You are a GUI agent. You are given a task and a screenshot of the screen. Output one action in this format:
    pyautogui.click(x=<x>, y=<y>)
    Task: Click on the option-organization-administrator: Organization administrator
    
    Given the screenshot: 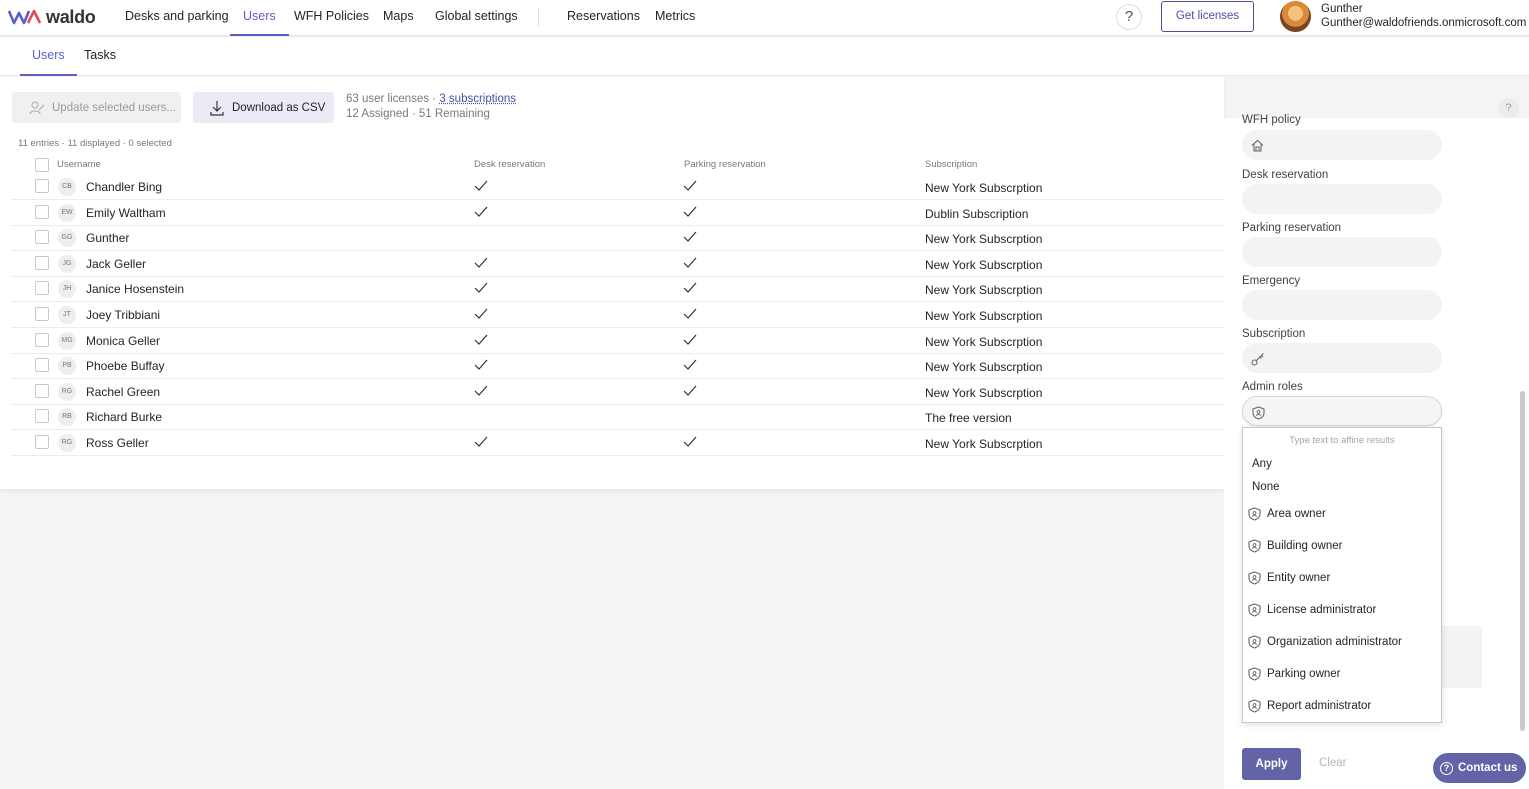 What is the action you would take?
    pyautogui.click(x=1325, y=642)
    